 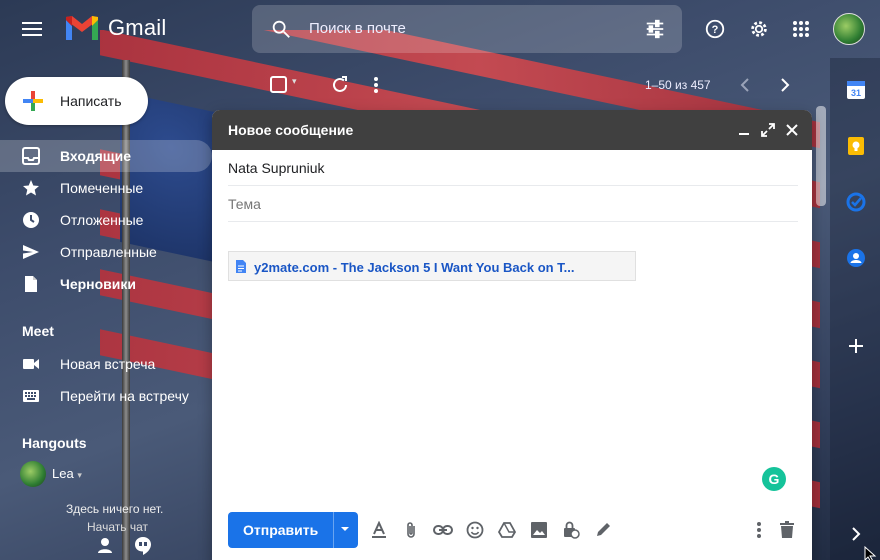 What do you see at coordinates (95, 156) in the screenshot?
I see `sidebar-item-label: Входящие` at bounding box center [95, 156].